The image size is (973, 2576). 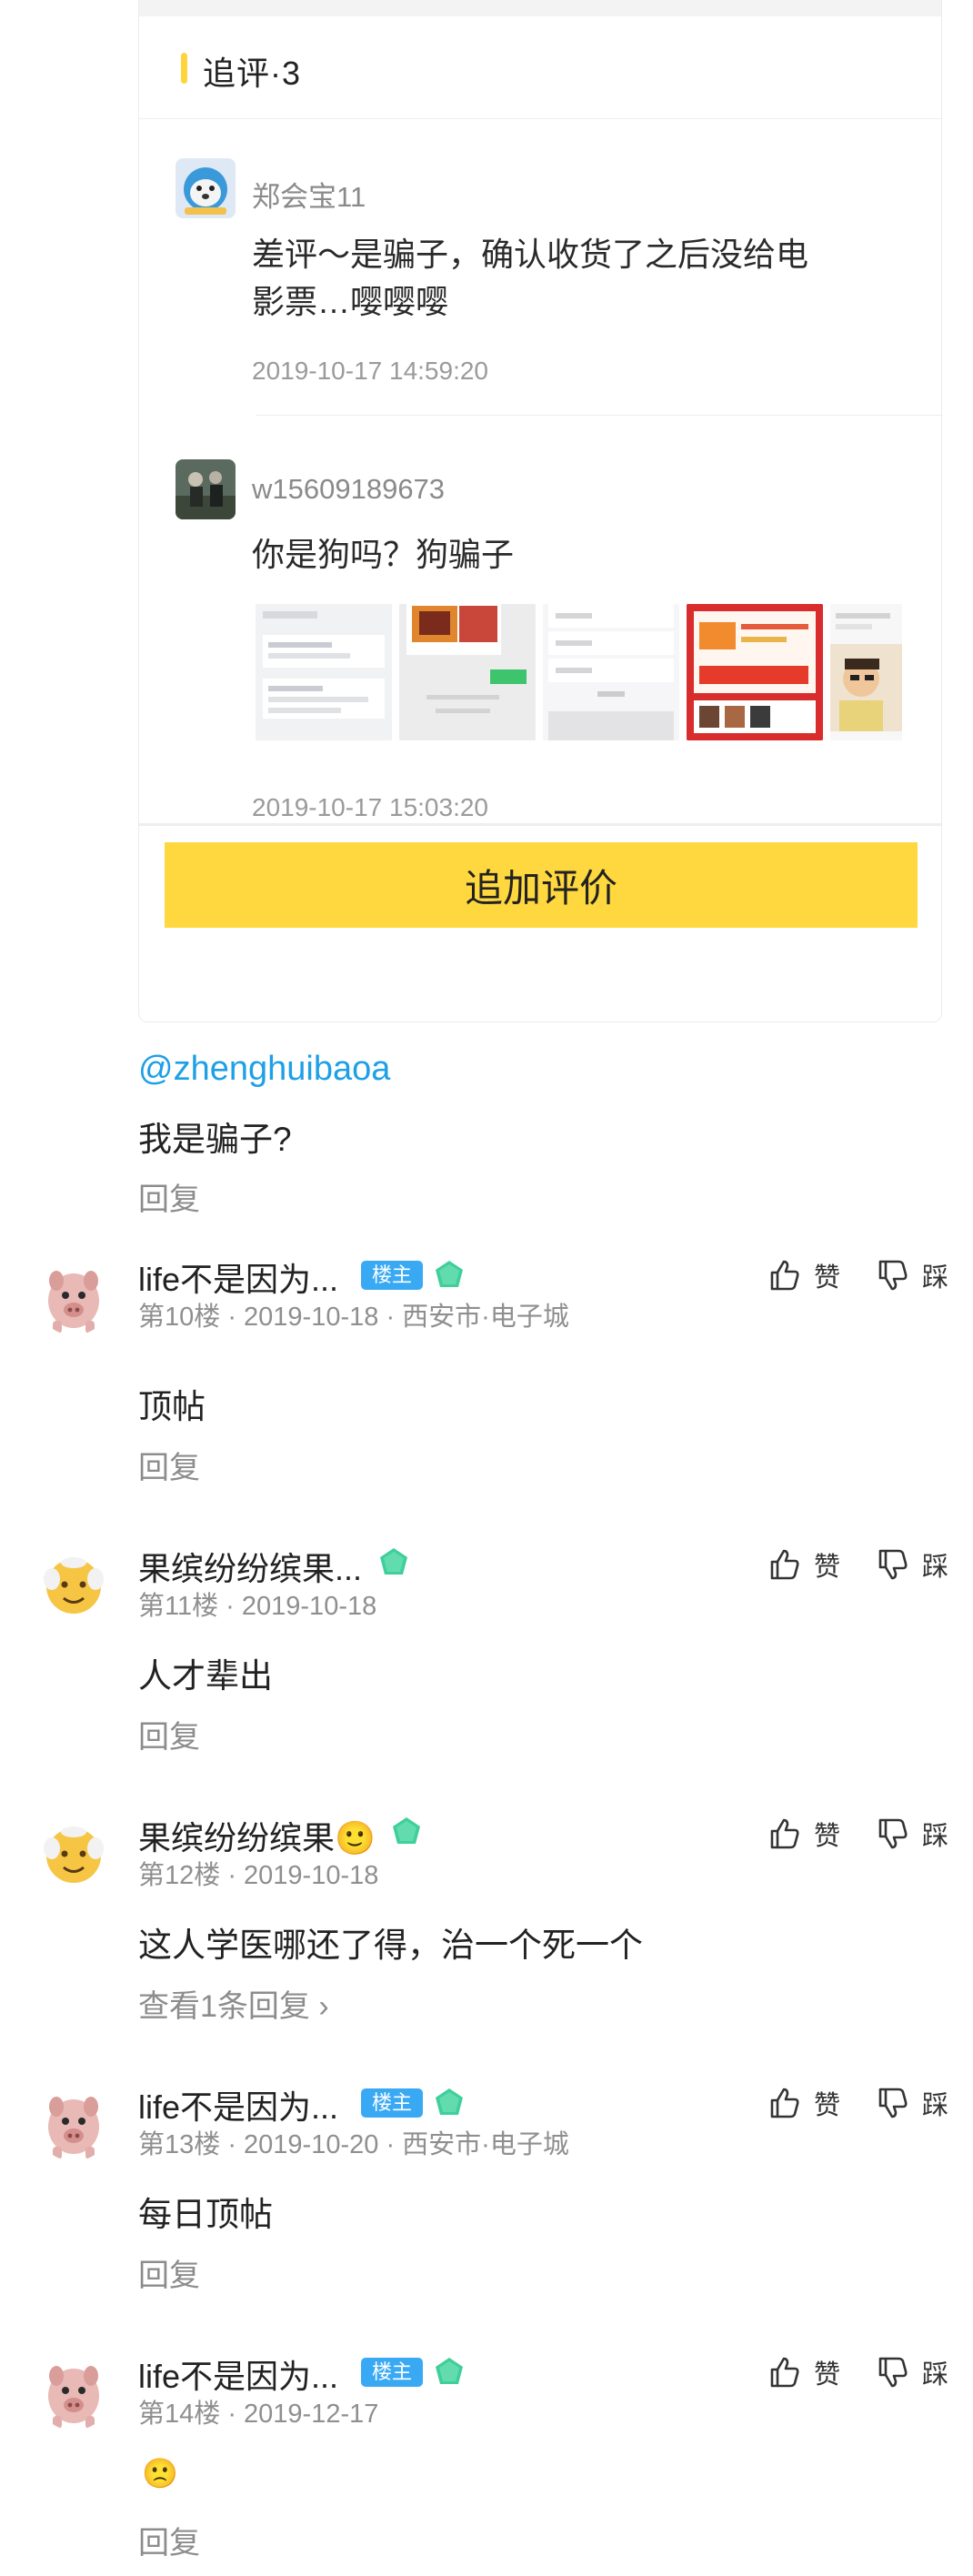 I want to click on comment-author: 果缤纷纷缤果🙂, so click(x=257, y=1835).